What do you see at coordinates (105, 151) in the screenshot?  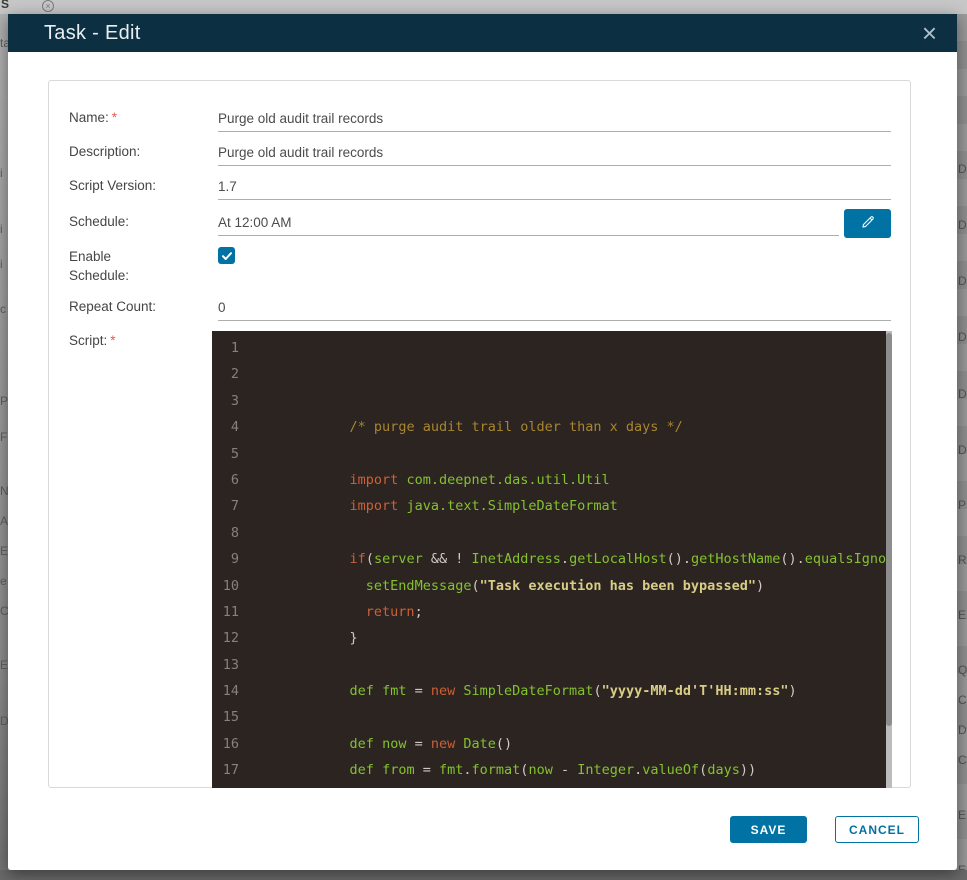 I see `description-label: Description:` at bounding box center [105, 151].